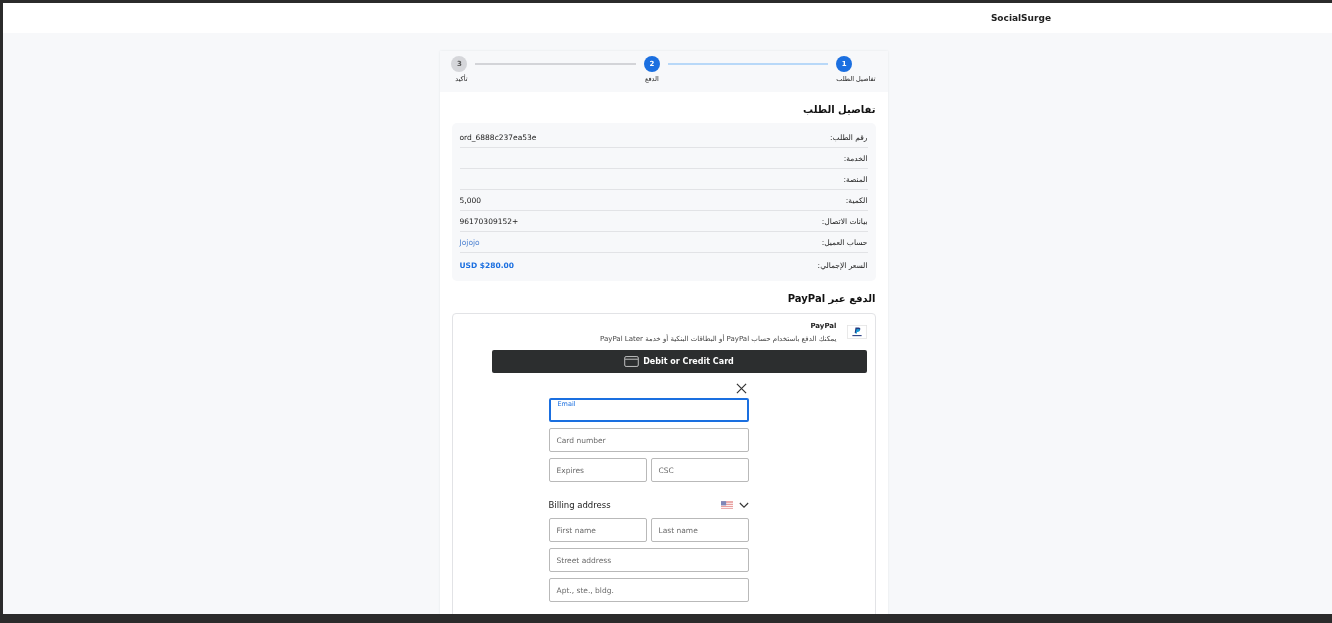 This screenshot has width=1332, height=623. Describe the element at coordinates (679, 361) in the screenshot. I see `card-payment-button: Debit or Credit Card` at that location.